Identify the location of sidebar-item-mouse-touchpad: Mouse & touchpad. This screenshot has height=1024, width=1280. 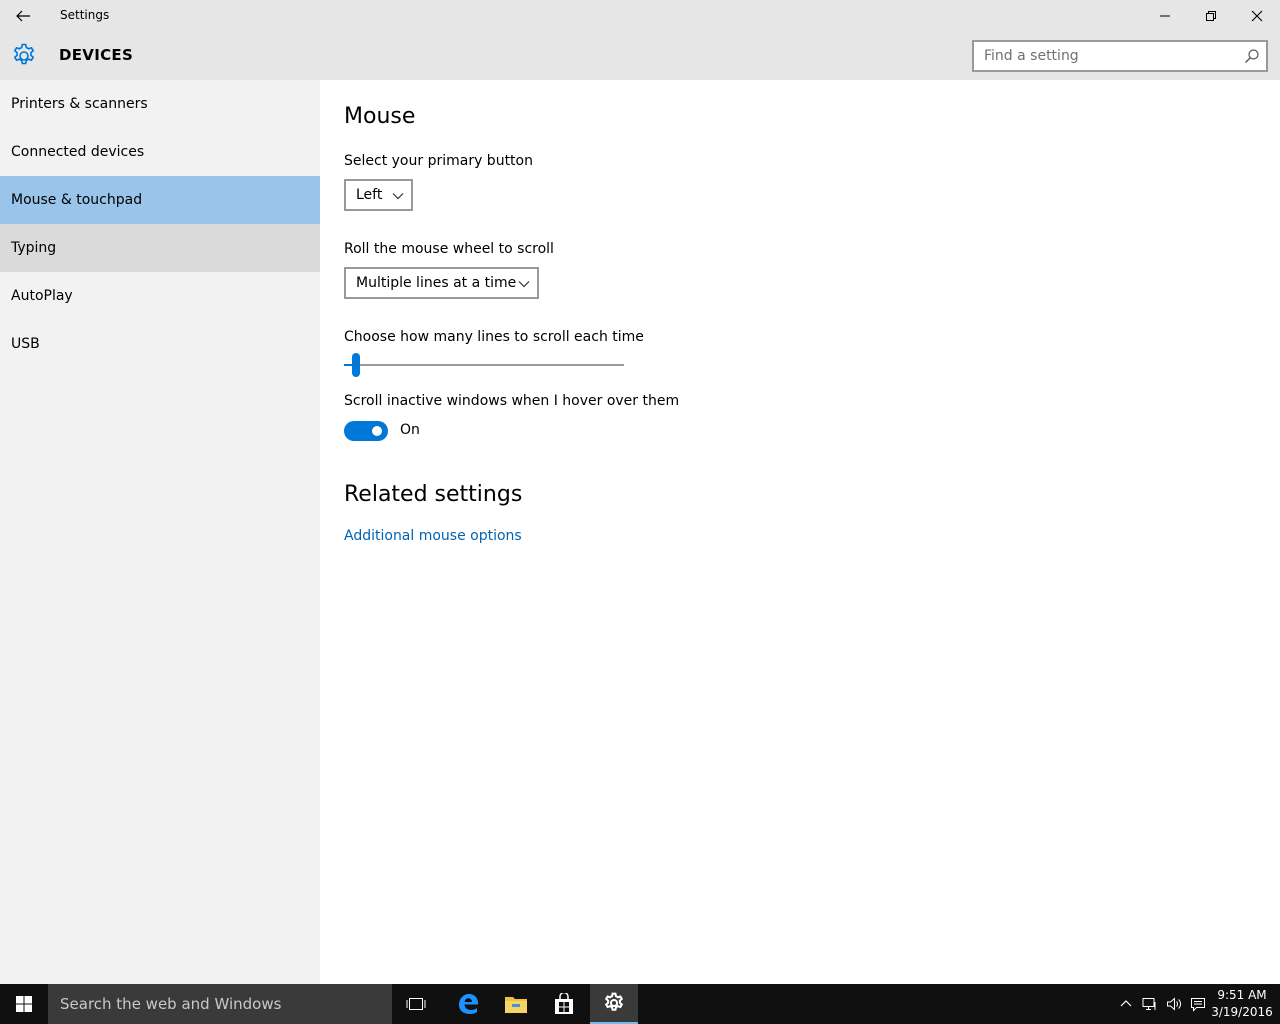
(160, 200).